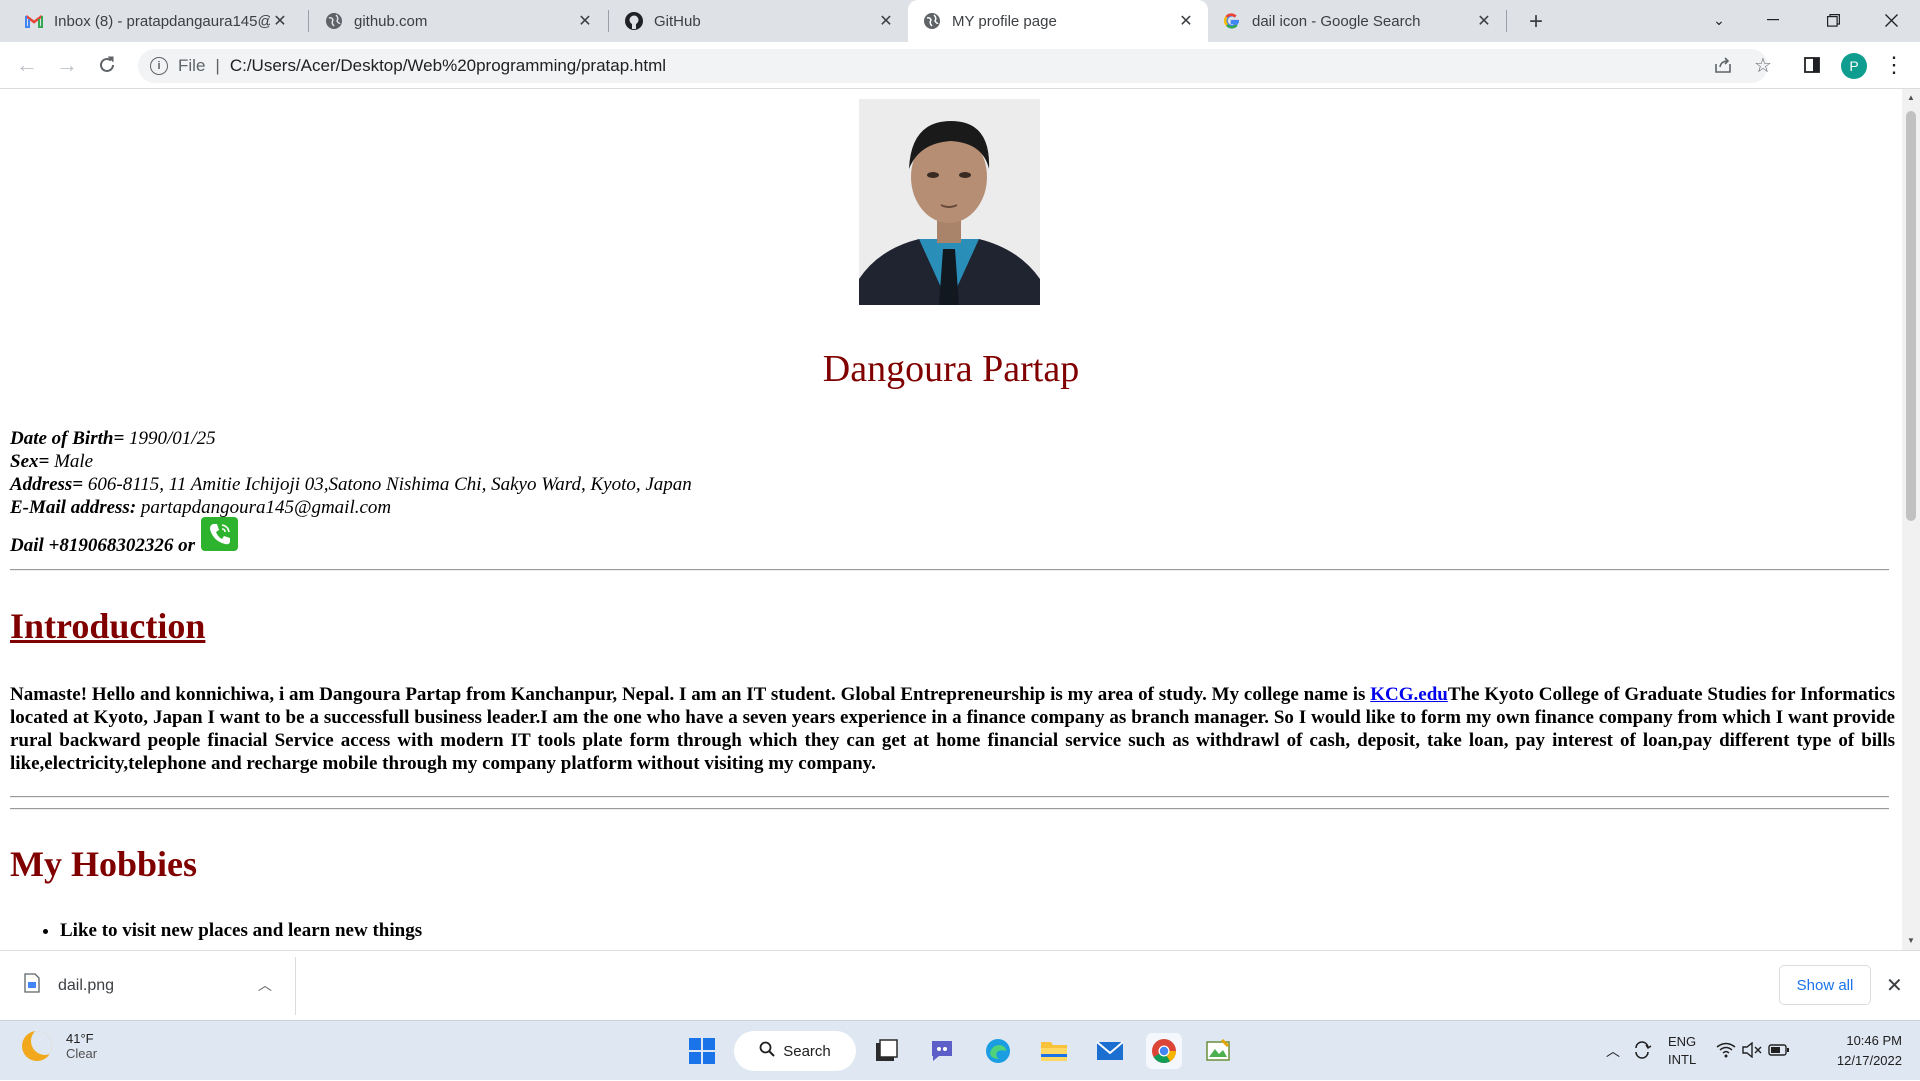 The width and height of the screenshot is (1920, 1081). I want to click on weather-widget: 41°F Clear, so click(59, 1046).